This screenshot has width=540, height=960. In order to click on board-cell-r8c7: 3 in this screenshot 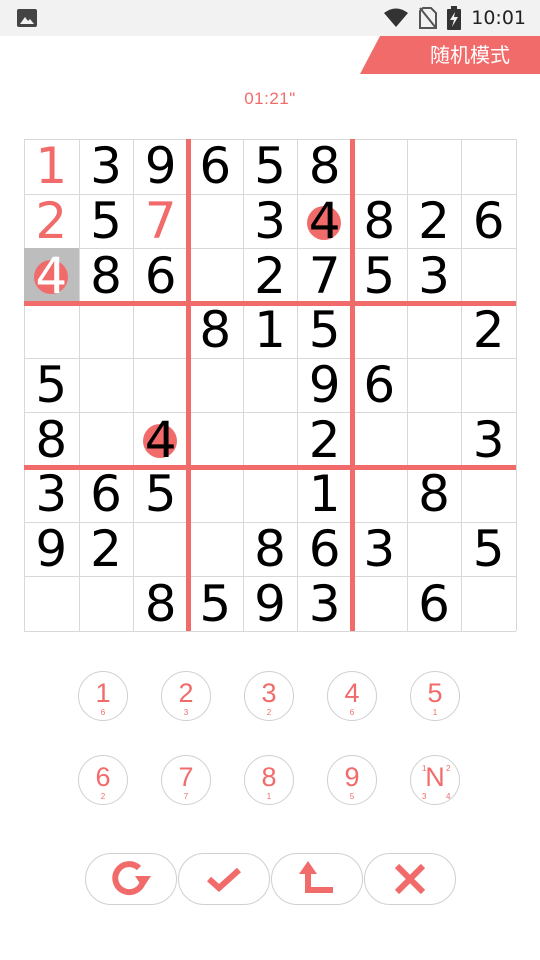, I will do `click(379, 549)`.